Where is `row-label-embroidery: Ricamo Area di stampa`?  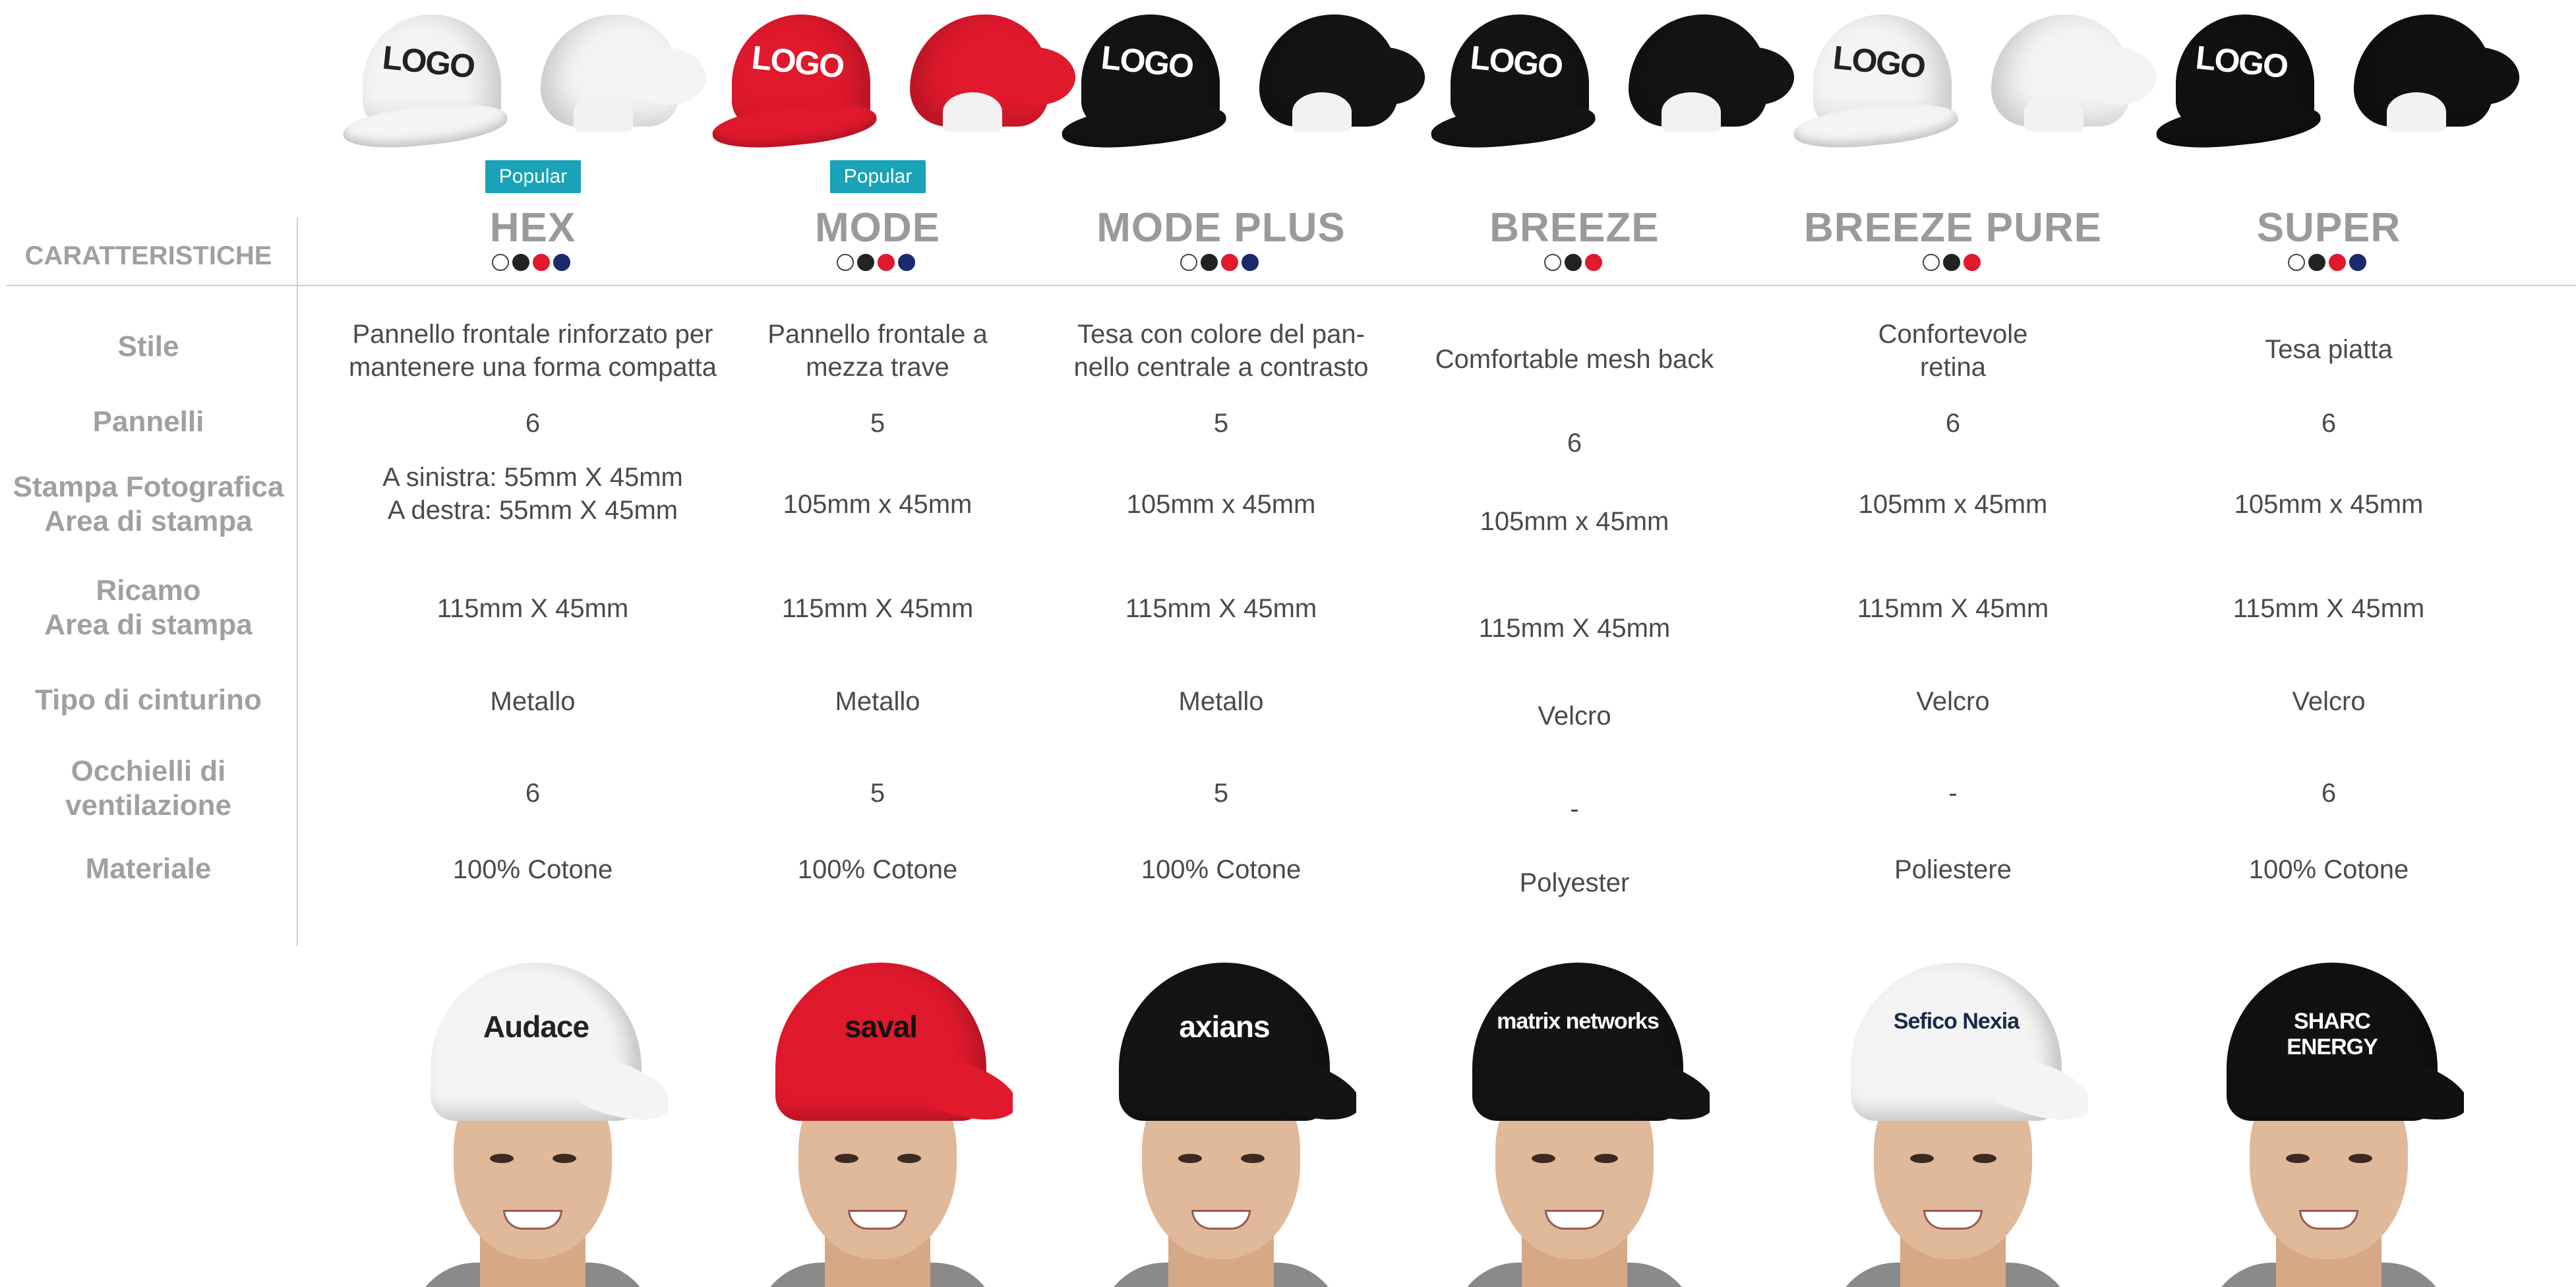 row-label-embroidery: Ricamo Area di stampa is located at coordinates (148, 608).